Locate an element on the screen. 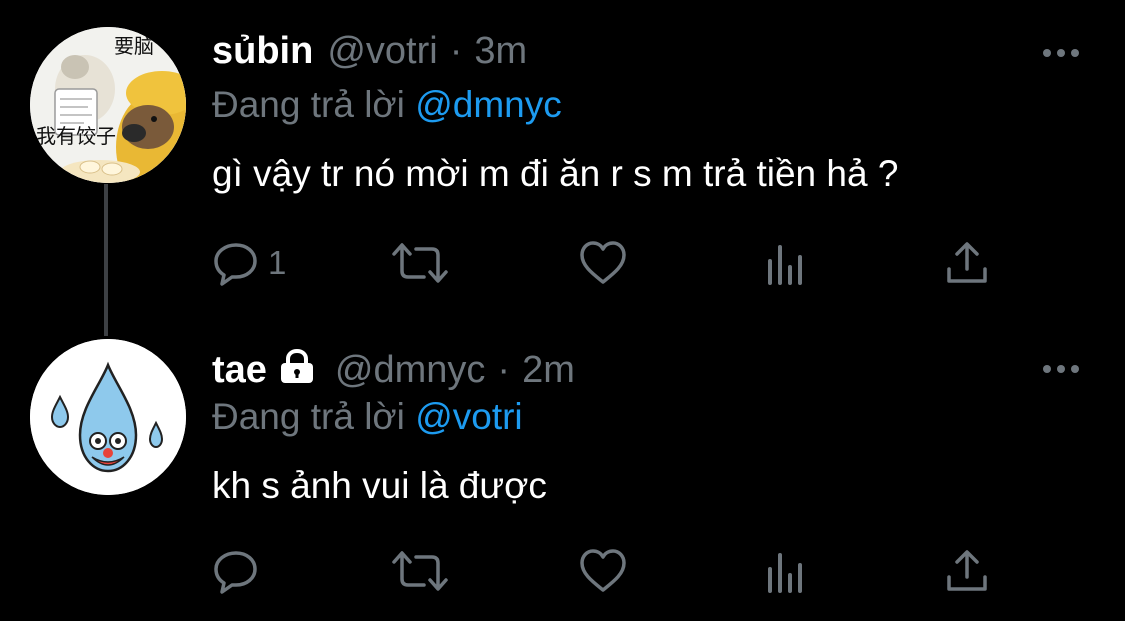 The image size is (1125, 621). tweet-header: tae @dmnyc · 2m is located at coordinates (393, 369).